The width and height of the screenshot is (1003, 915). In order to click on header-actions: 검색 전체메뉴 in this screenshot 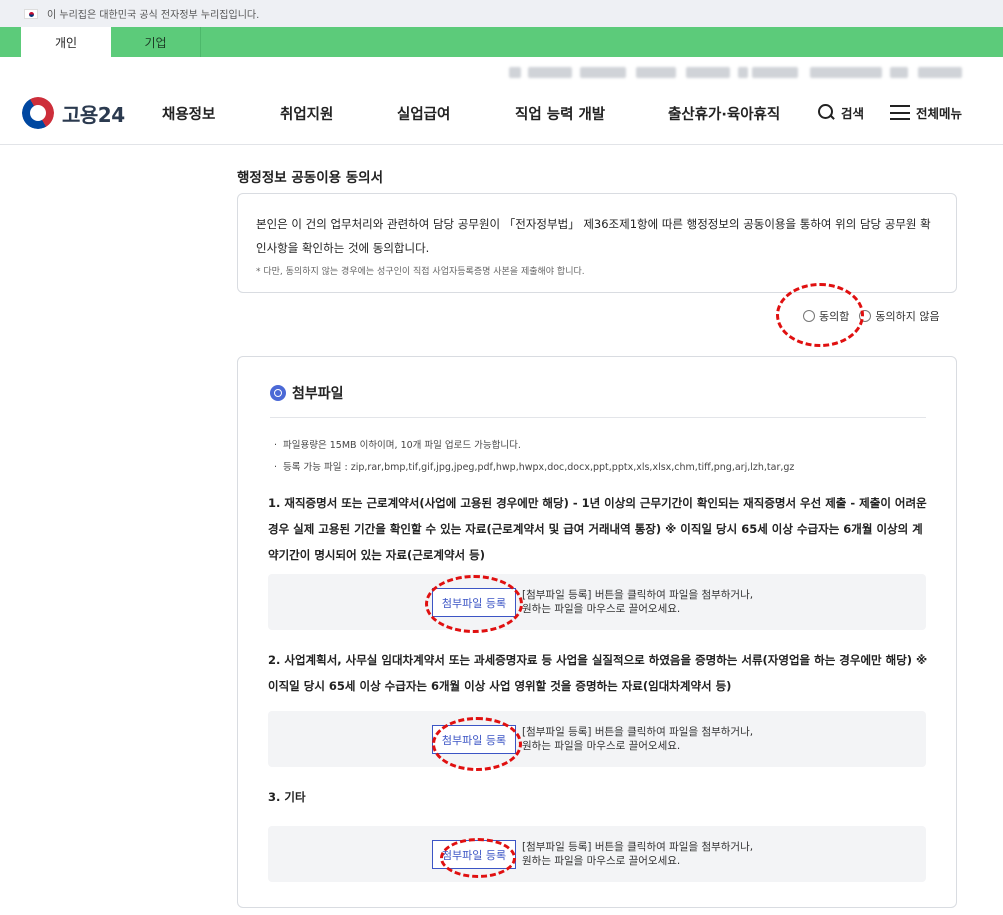, I will do `click(890, 112)`.